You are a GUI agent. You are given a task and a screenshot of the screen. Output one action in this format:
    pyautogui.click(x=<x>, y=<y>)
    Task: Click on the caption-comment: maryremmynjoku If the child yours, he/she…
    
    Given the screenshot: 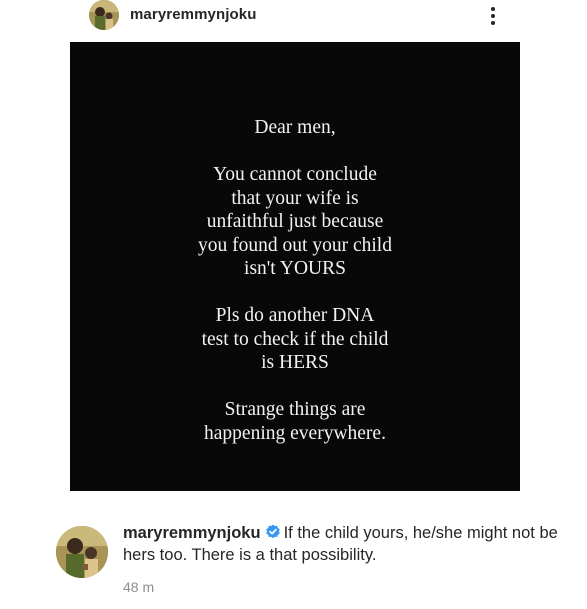 What is the action you would take?
    pyautogui.click(x=293, y=564)
    